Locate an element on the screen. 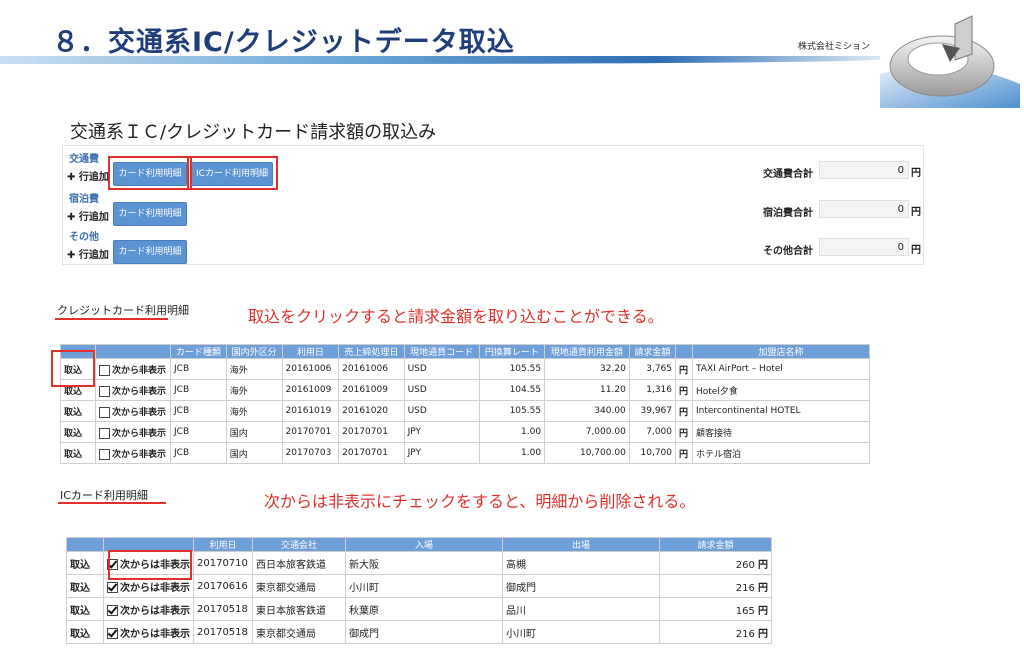  col-header-entry: 入場 is located at coordinates (424, 544).